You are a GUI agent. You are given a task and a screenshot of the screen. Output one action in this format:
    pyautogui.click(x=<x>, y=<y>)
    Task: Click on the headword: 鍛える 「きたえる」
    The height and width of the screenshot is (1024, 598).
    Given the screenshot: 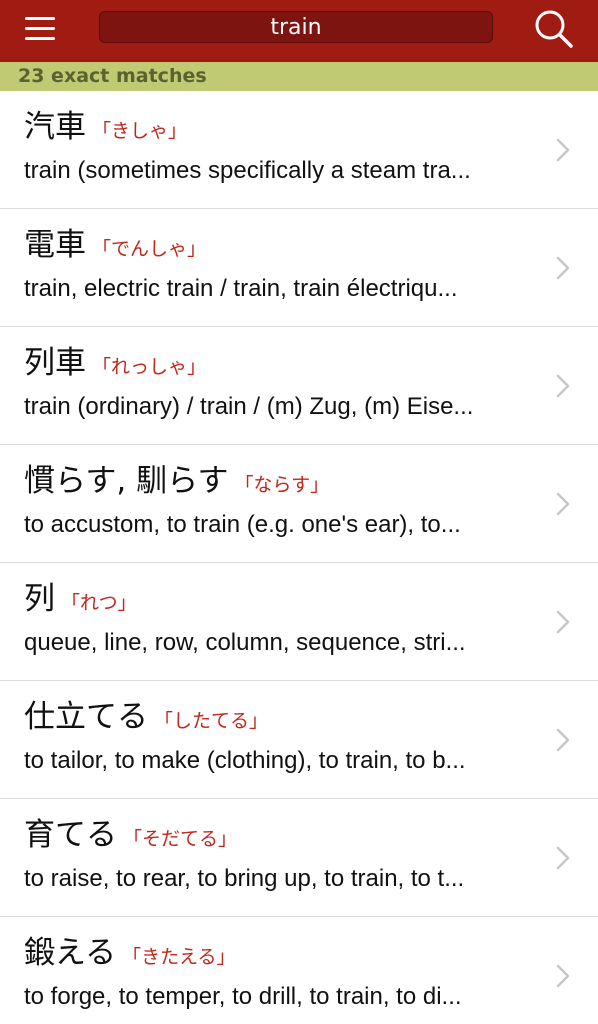 What is the action you would take?
    pyautogui.click(x=130, y=955)
    